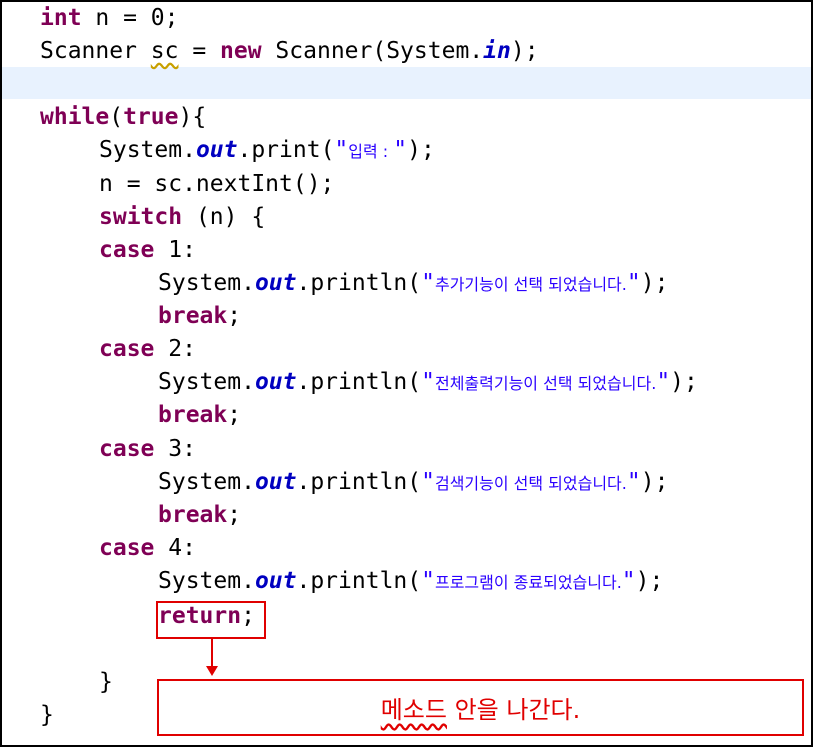 The image size is (813, 747). I want to click on annotation-arrow-shaft, so click(212, 652).